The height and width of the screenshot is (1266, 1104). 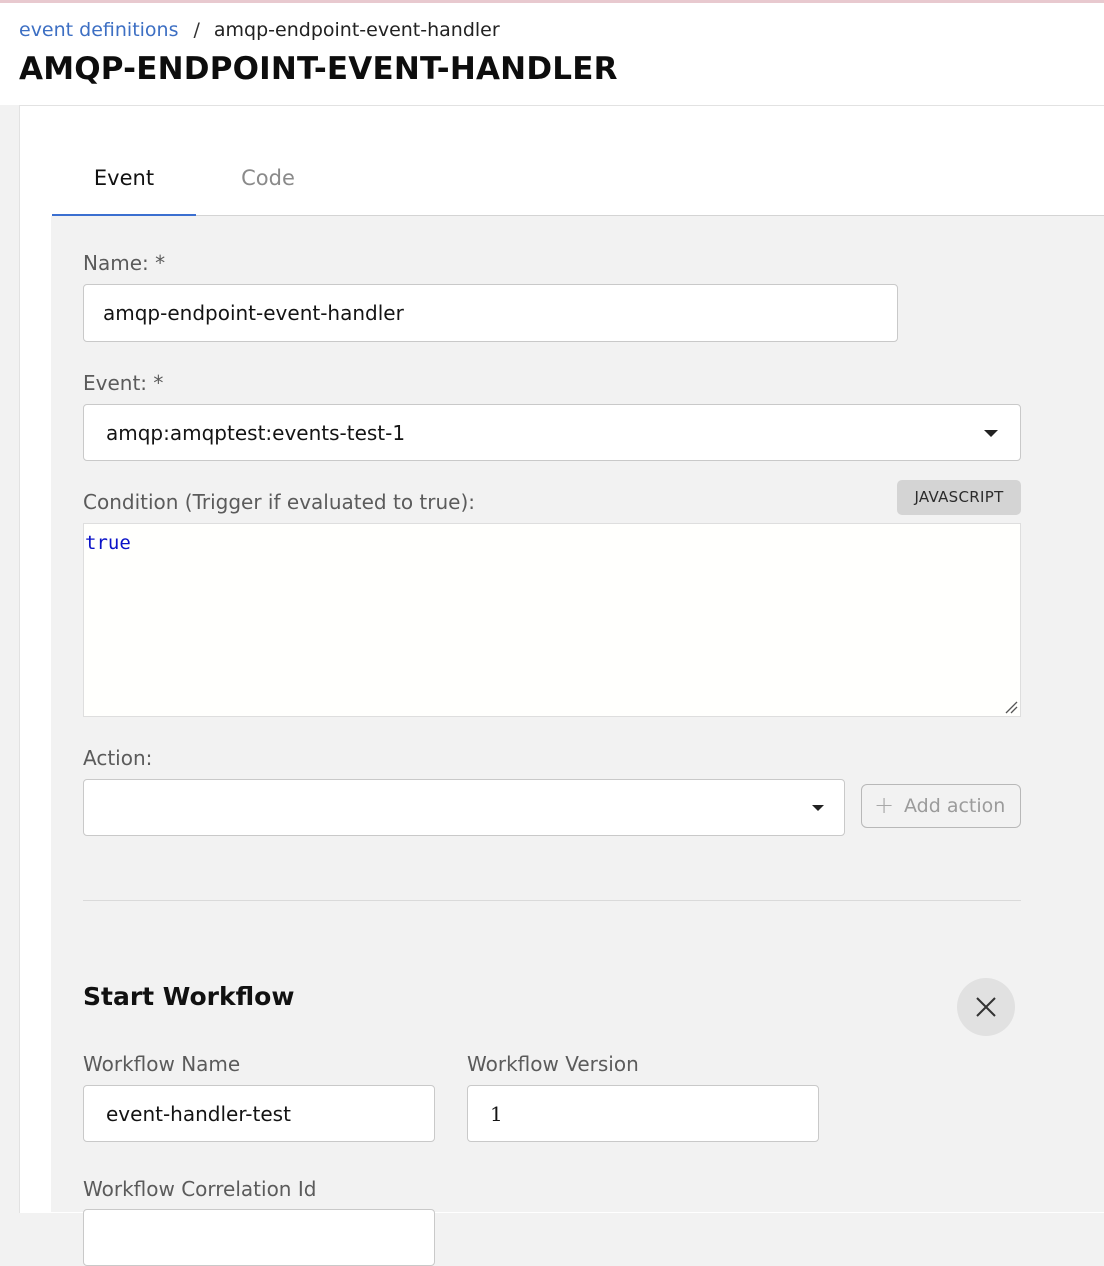 What do you see at coordinates (552, 620) in the screenshot?
I see `condition-editor: true` at bounding box center [552, 620].